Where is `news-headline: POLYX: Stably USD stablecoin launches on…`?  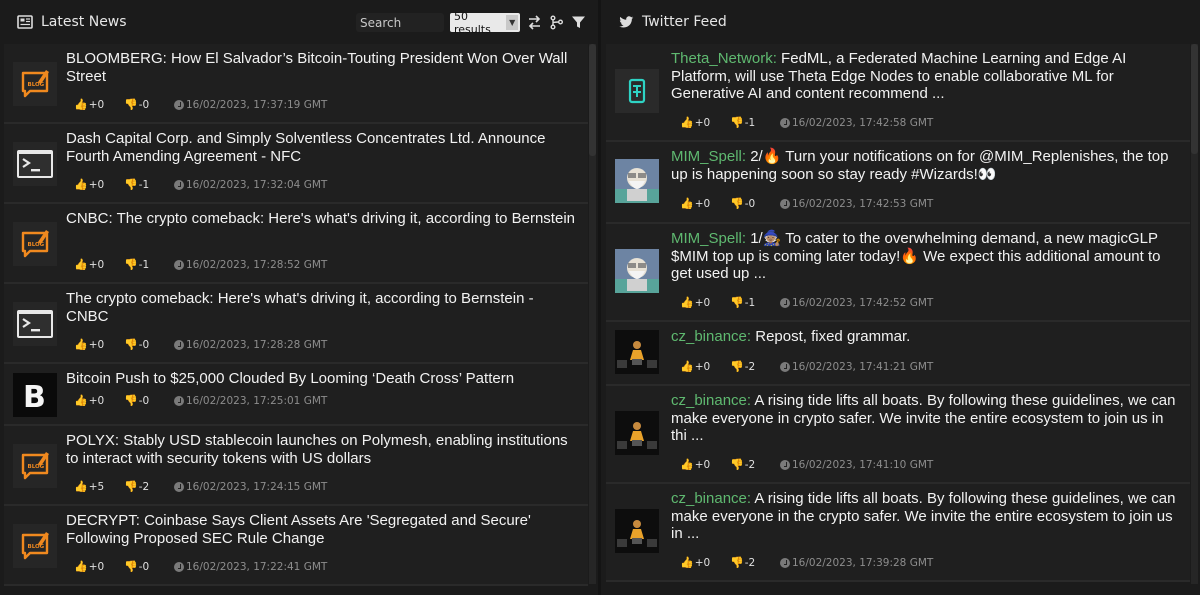 news-headline: POLYX: Stably USD stablecoin launches on… is located at coordinates (322, 449).